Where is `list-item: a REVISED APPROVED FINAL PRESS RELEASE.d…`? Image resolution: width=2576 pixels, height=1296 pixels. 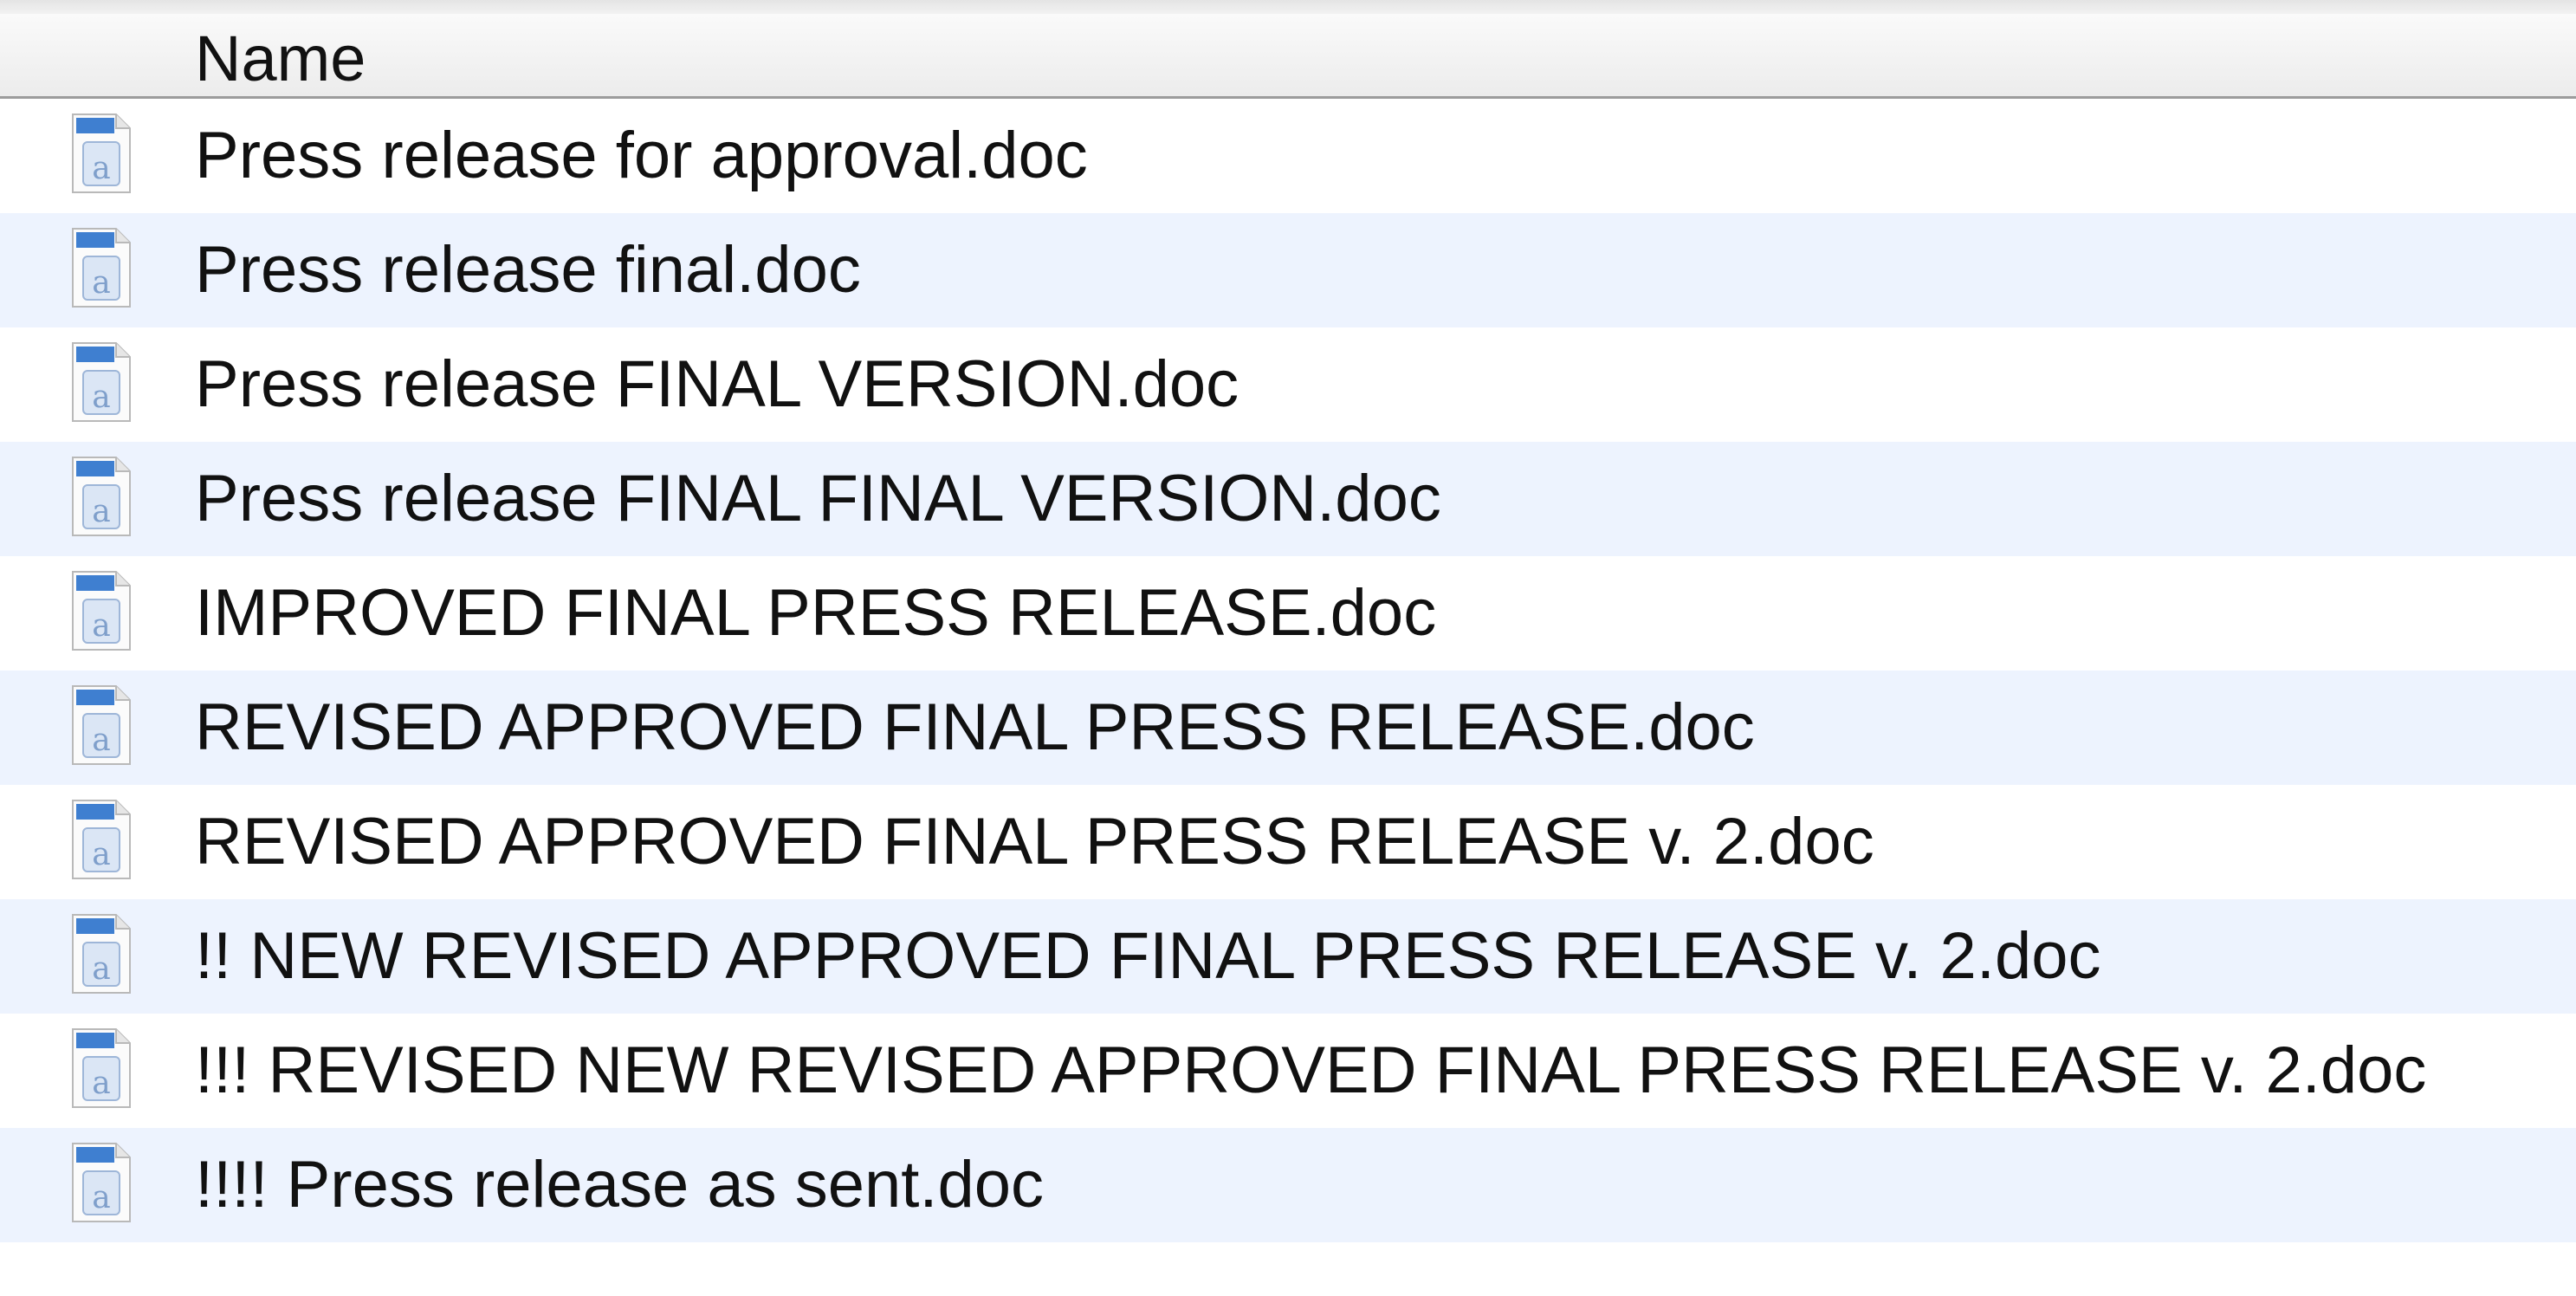 list-item: a REVISED APPROVED FINAL PRESS RELEASE.d… is located at coordinates (1288, 728).